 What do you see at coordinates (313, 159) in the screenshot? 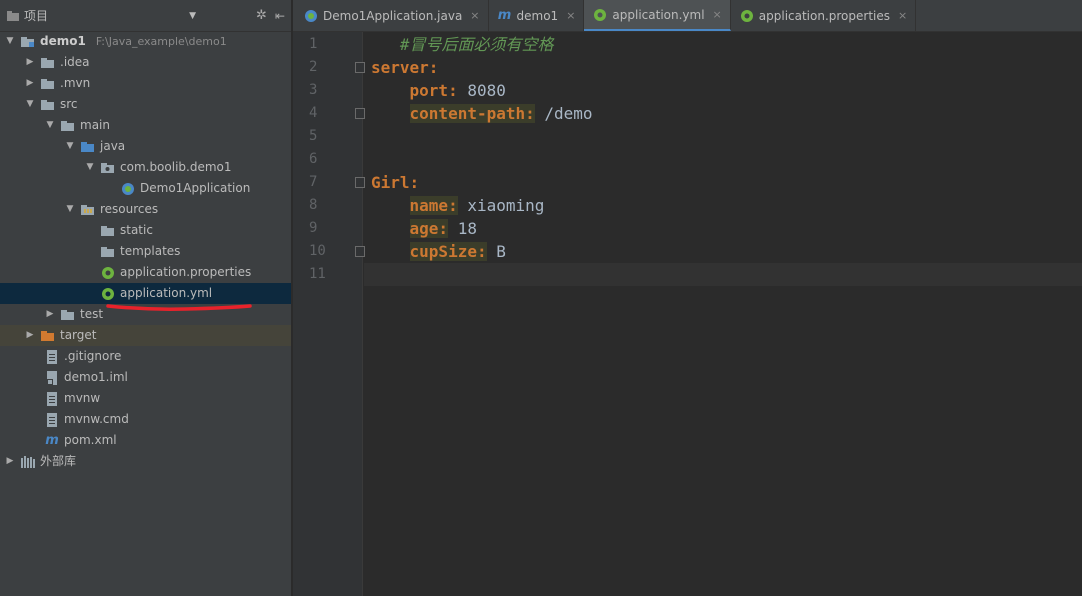
I see `line-number: 6` at bounding box center [313, 159].